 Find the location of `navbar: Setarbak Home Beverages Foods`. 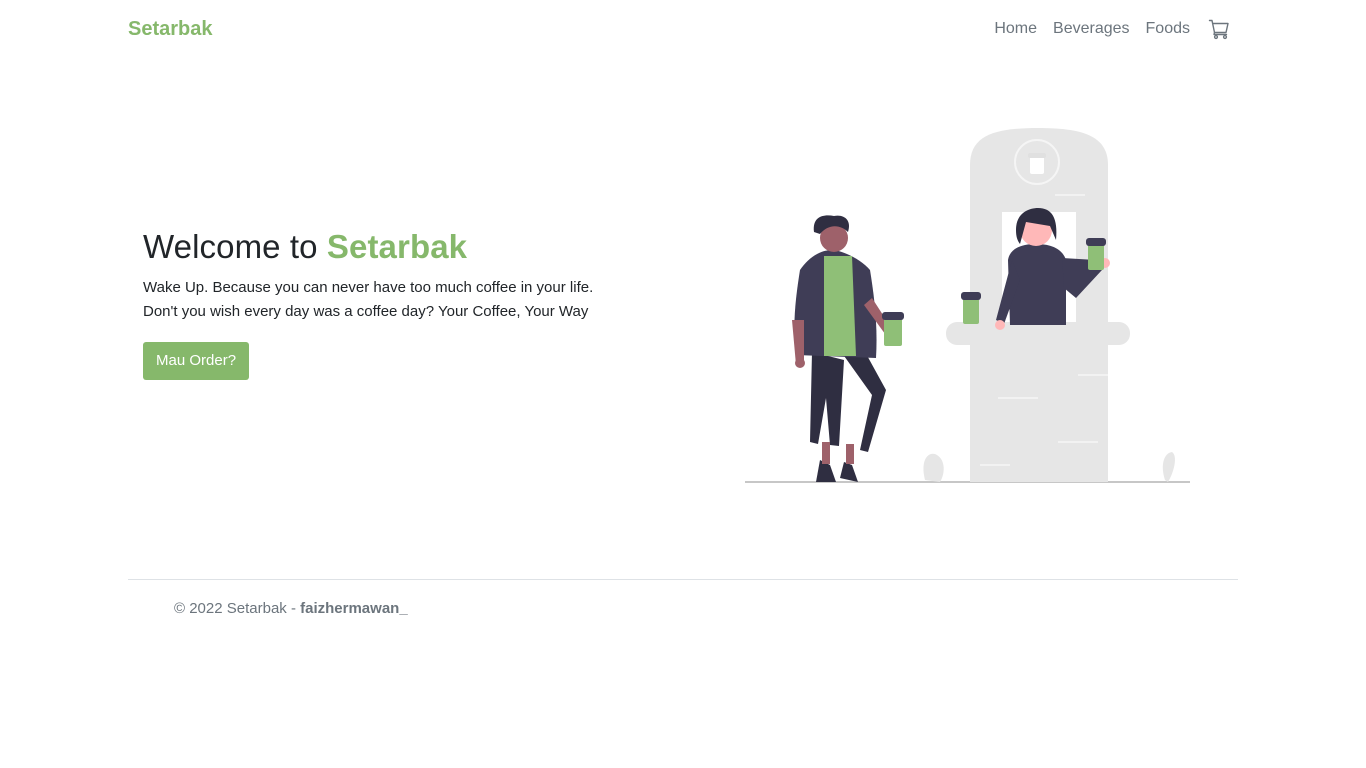

navbar: Setarbak Home Beverages Foods is located at coordinates (683, 29).